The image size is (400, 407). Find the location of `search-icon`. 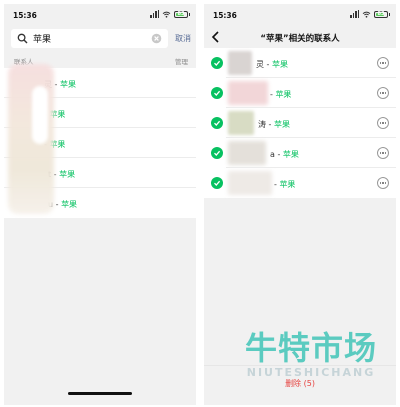

search-icon is located at coordinates (22, 38).